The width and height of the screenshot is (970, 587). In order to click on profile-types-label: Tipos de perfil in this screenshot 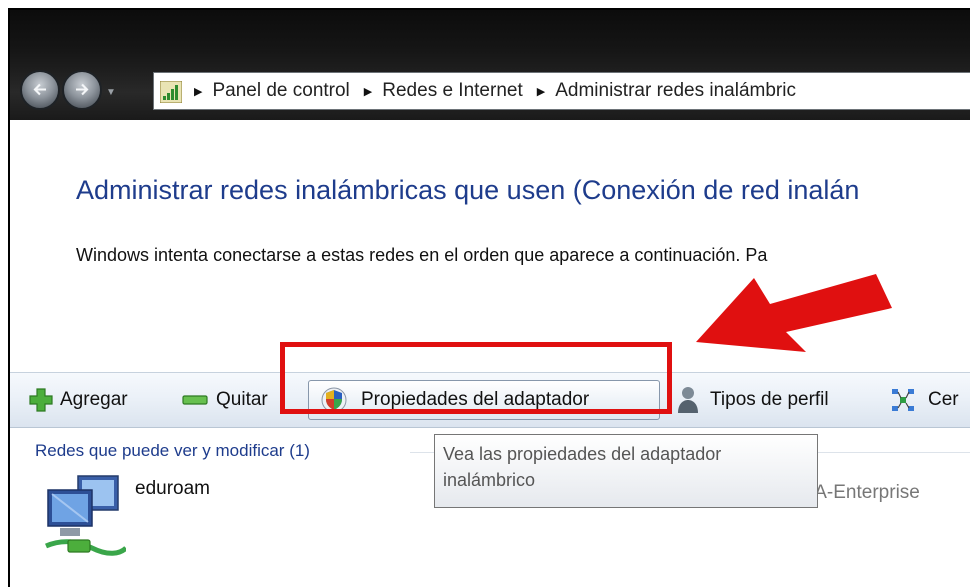, I will do `click(769, 399)`.